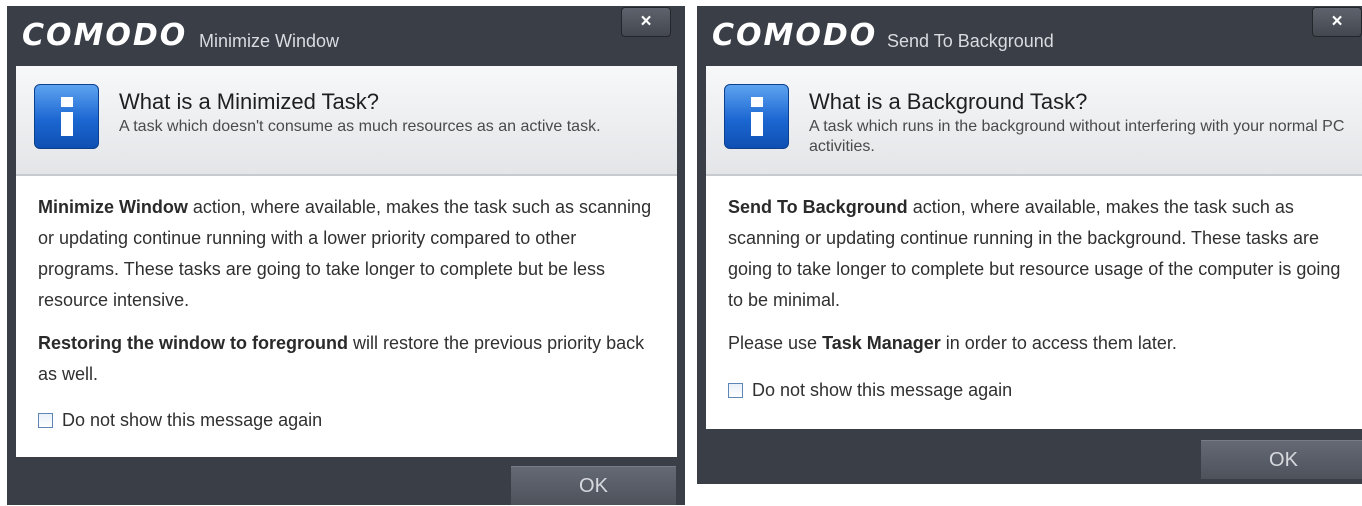 The height and width of the screenshot is (506, 1362). I want to click on task-manager-prefix: Please use, so click(775, 343).